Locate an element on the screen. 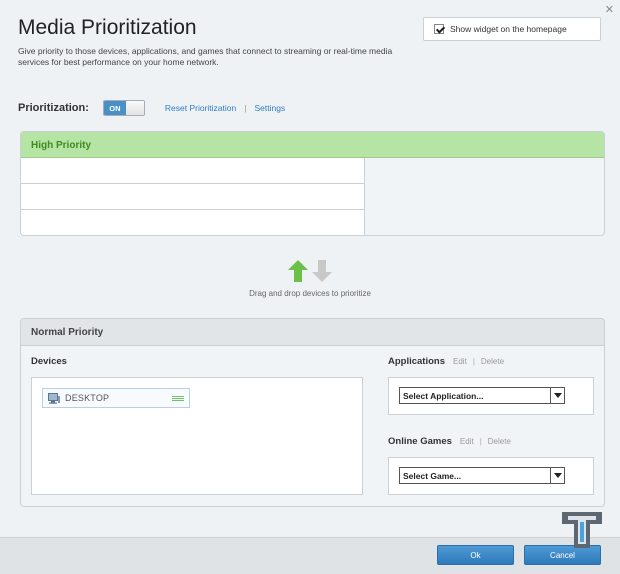 The width and height of the screenshot is (620, 574). reset-prioritization-link: Reset Prioritization is located at coordinates (200, 108).